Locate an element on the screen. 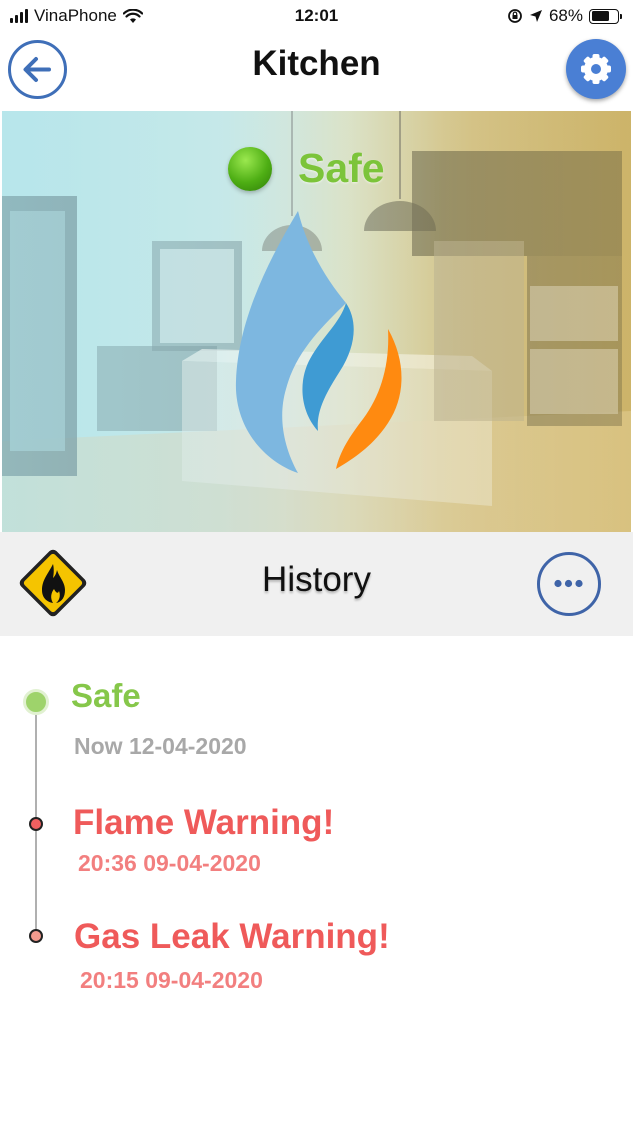 This screenshot has height=1125, width=633. location-icon is located at coordinates (535, 16).